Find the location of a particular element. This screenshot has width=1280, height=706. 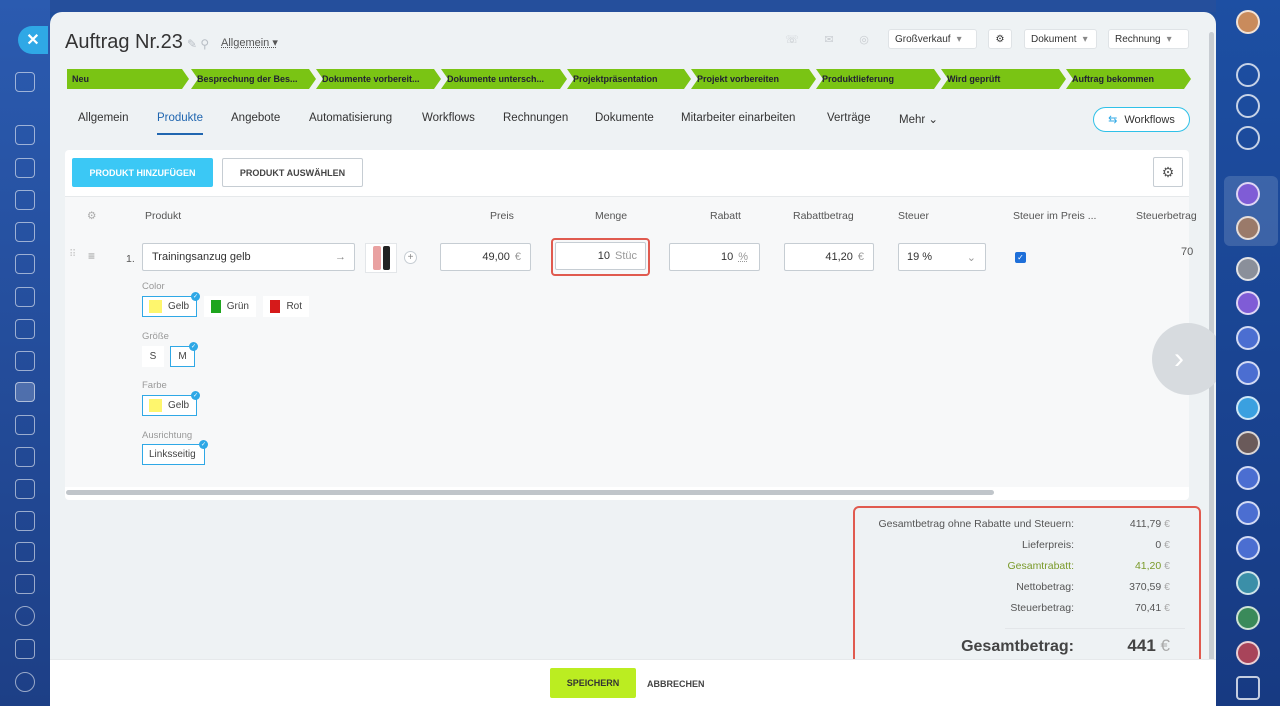

select-product-button: PRODUKT AUSWÄHLEN is located at coordinates (292, 172).